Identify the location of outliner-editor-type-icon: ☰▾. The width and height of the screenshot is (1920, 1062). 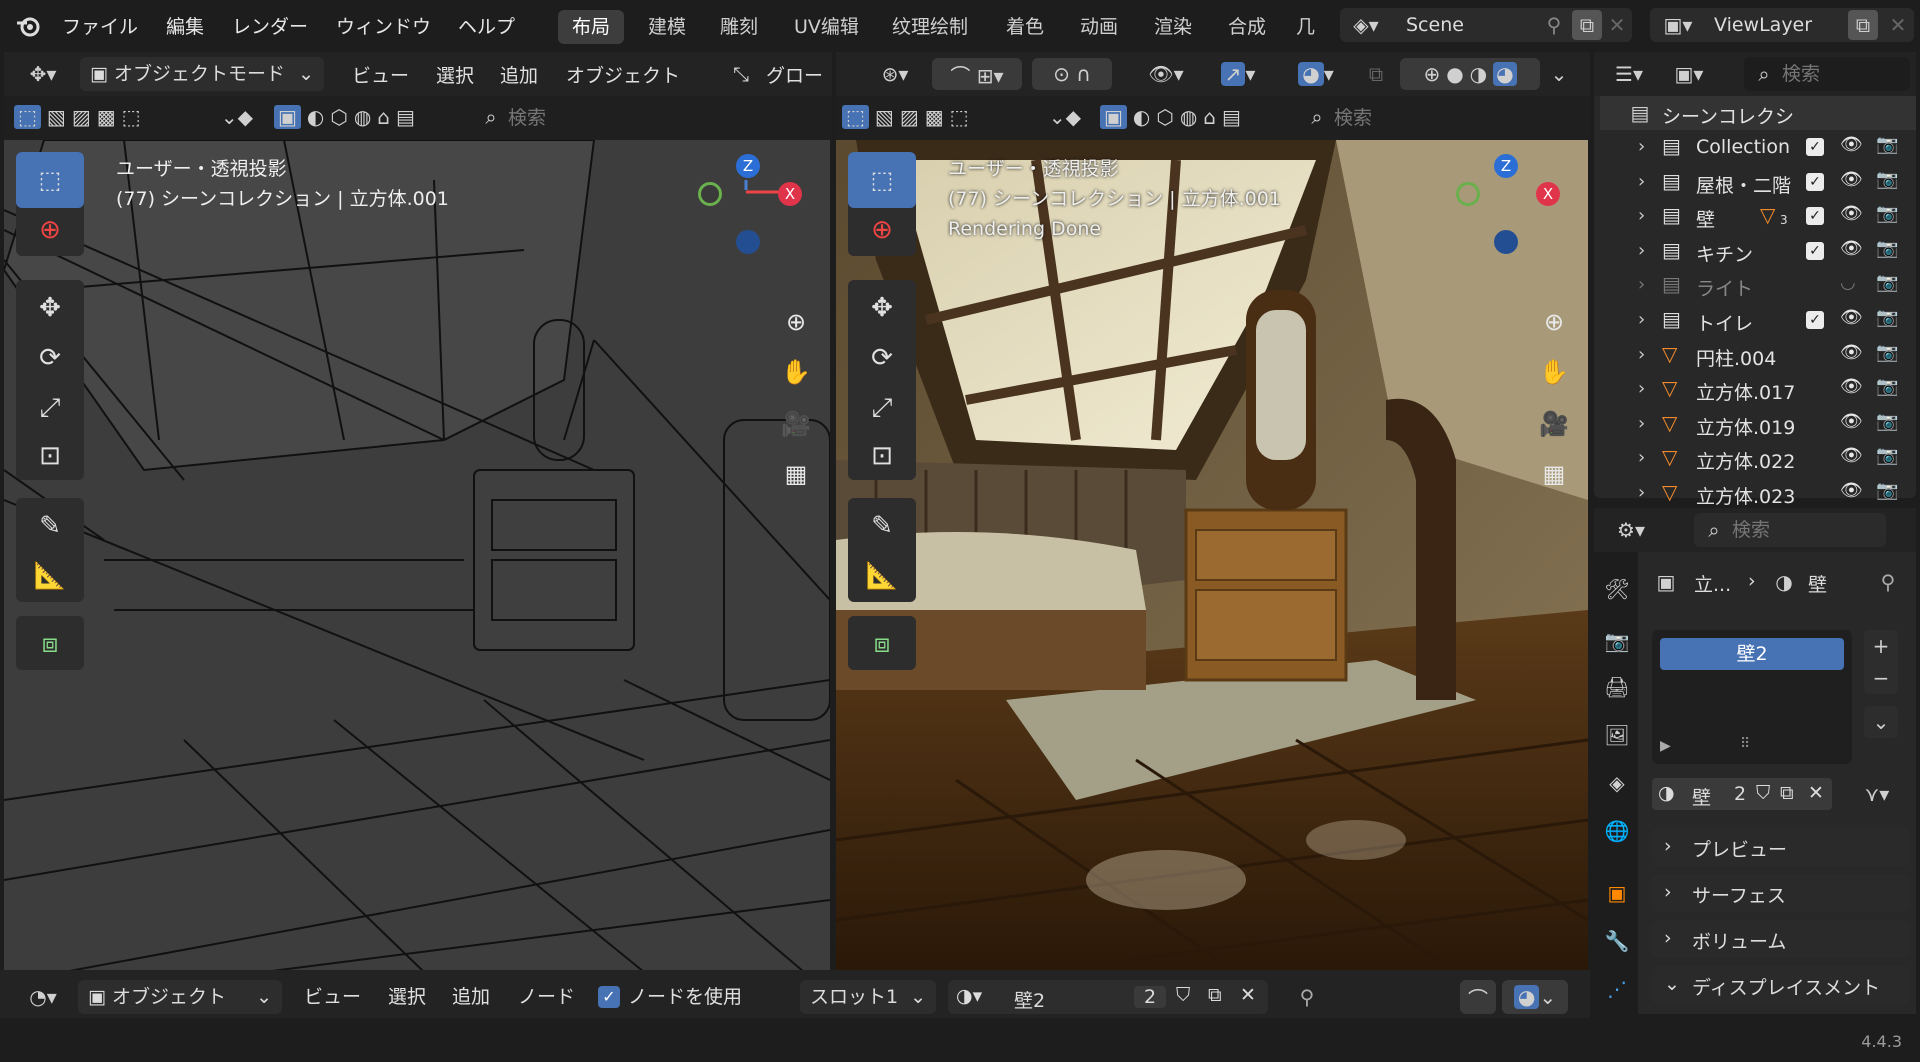
(1629, 74).